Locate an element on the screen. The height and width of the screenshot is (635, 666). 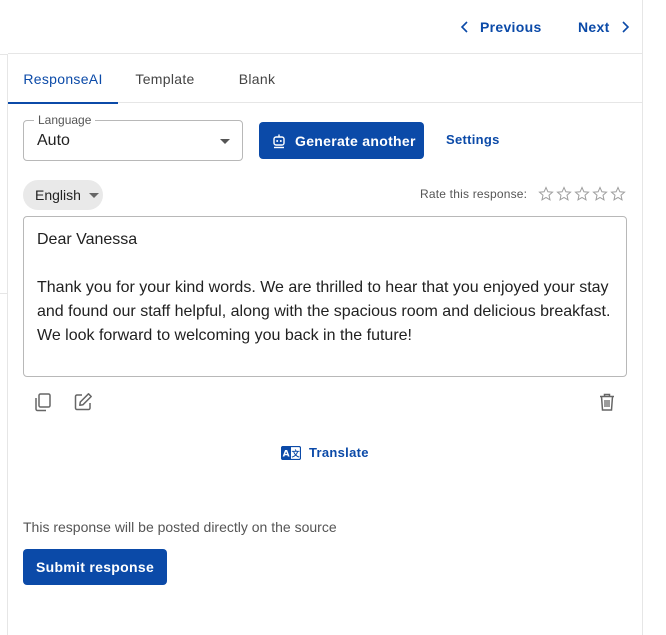
svg-text: 文 is located at coordinates (296, 453).